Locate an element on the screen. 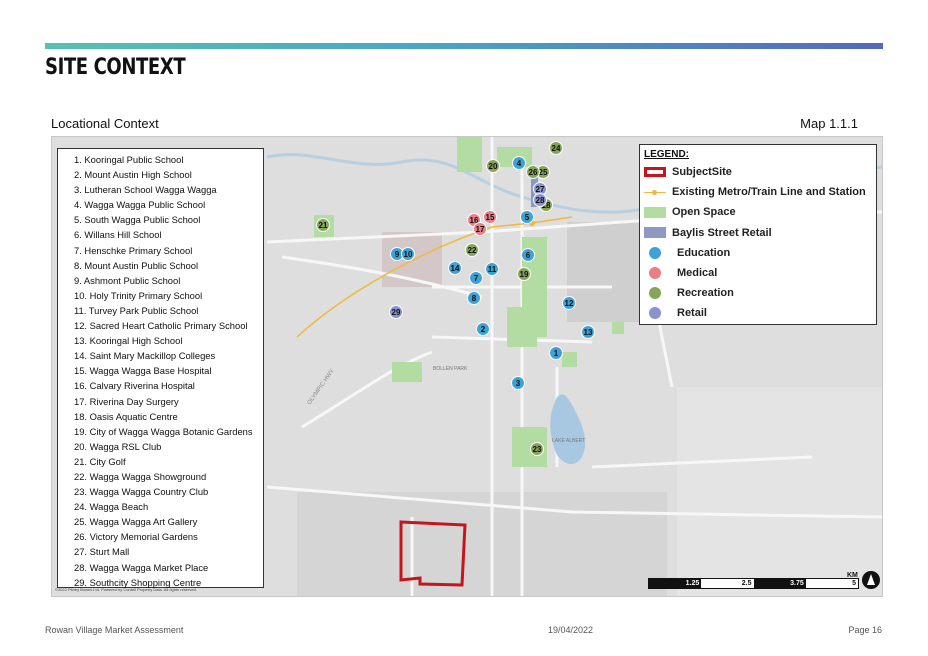  legend-item: Baylis Street Retail is located at coordinates (760, 233).